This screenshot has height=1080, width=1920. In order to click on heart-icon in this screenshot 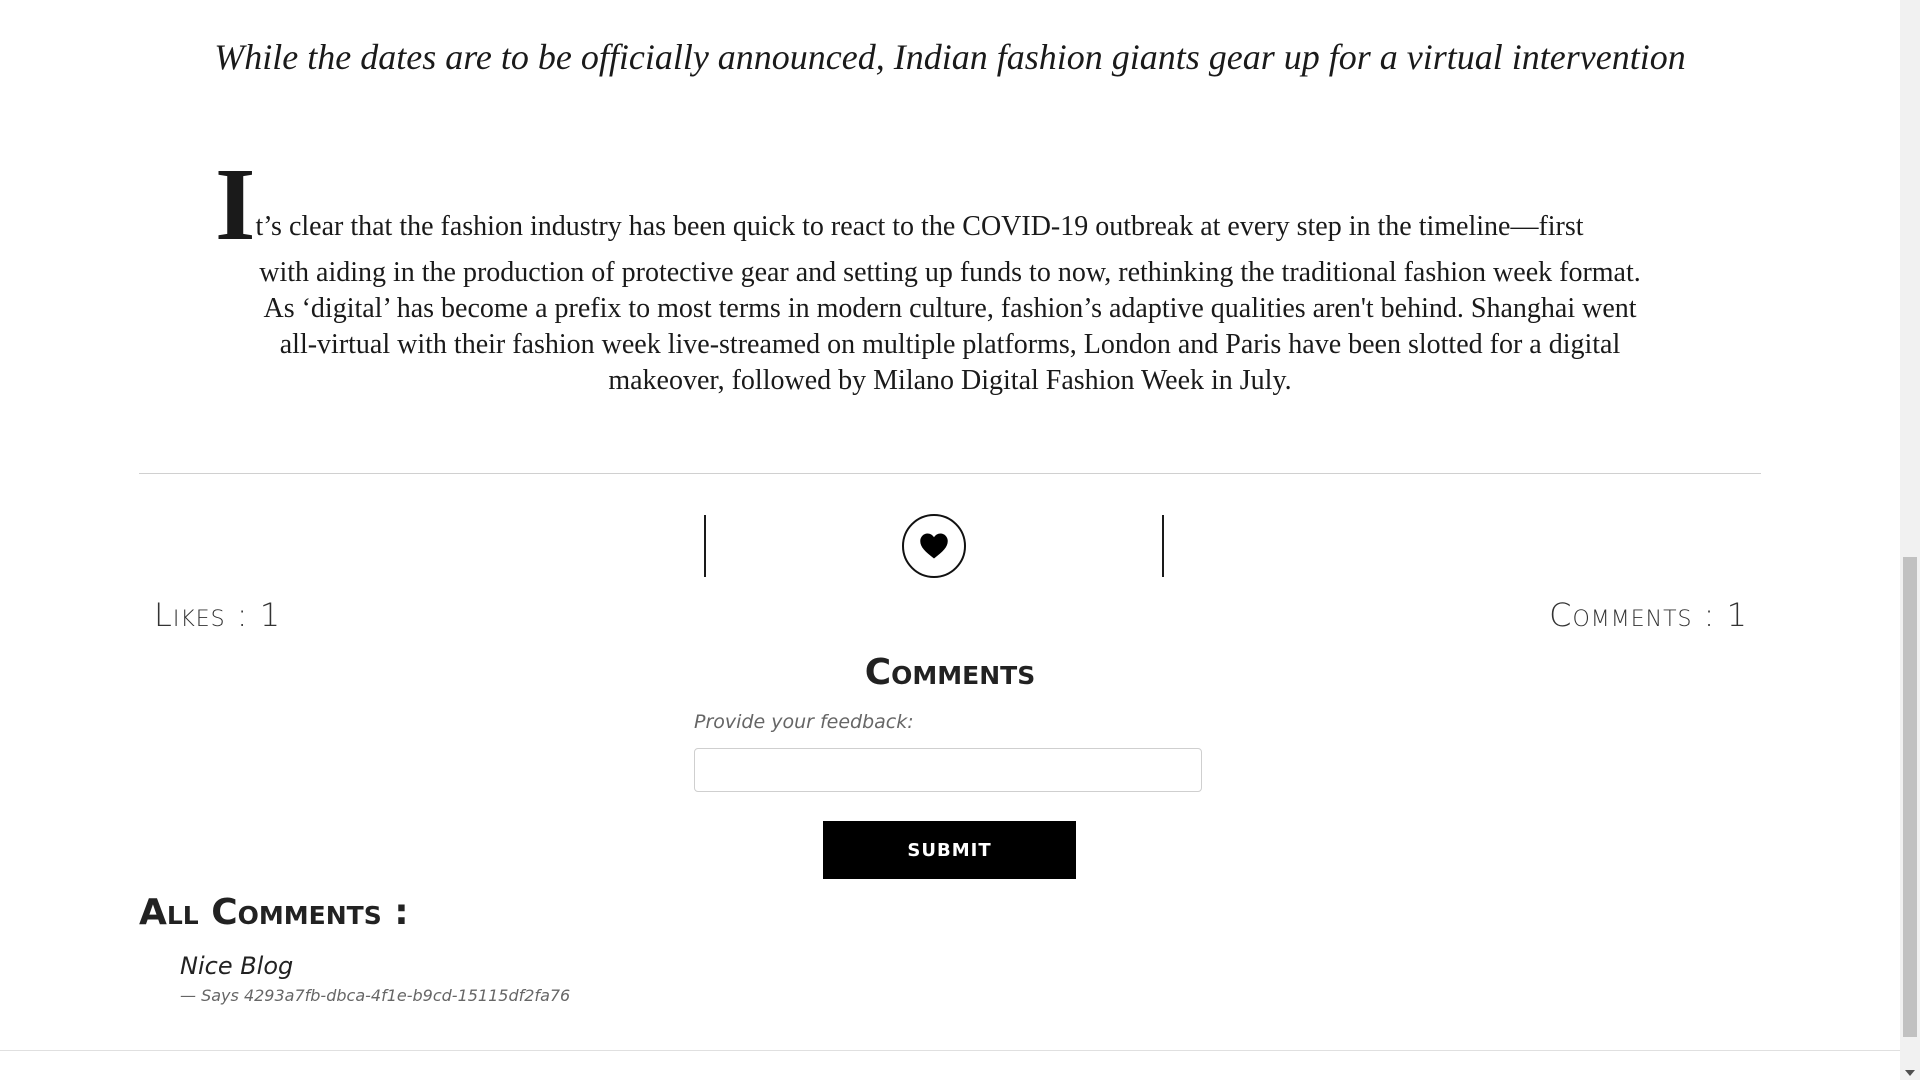, I will do `click(934, 546)`.